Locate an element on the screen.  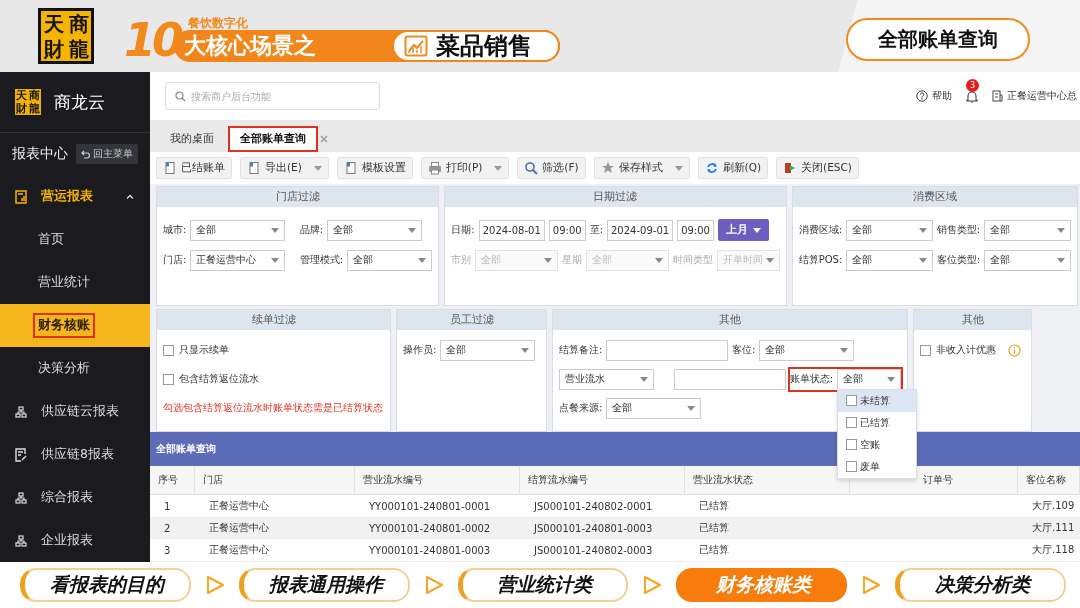
table-cell-text: JS000101-240802-0003 is located at coordinates (593, 550).